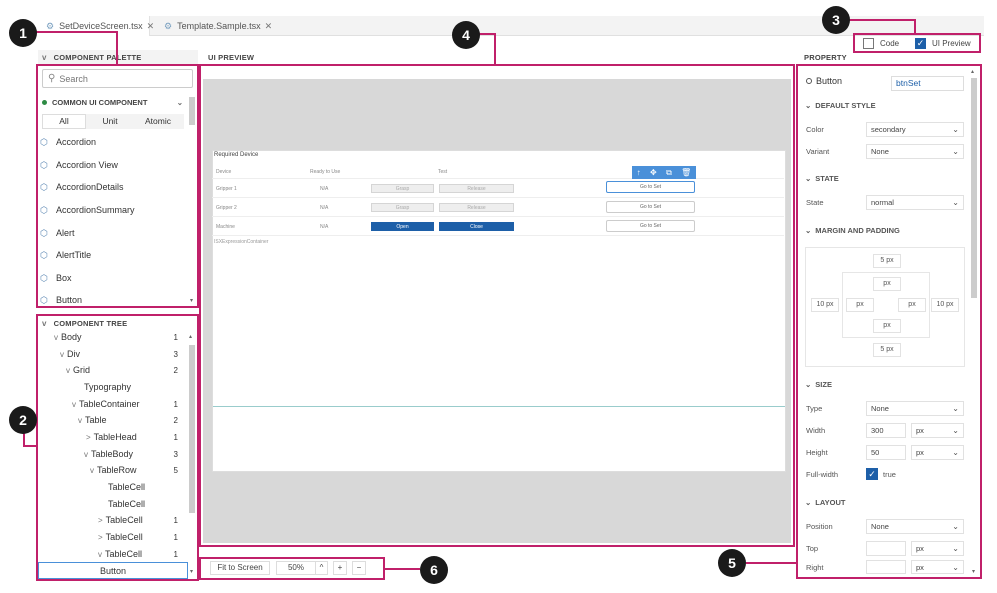  What do you see at coordinates (818, 384) in the screenshot?
I see `size-section: ⌄ SIZE` at bounding box center [818, 384].